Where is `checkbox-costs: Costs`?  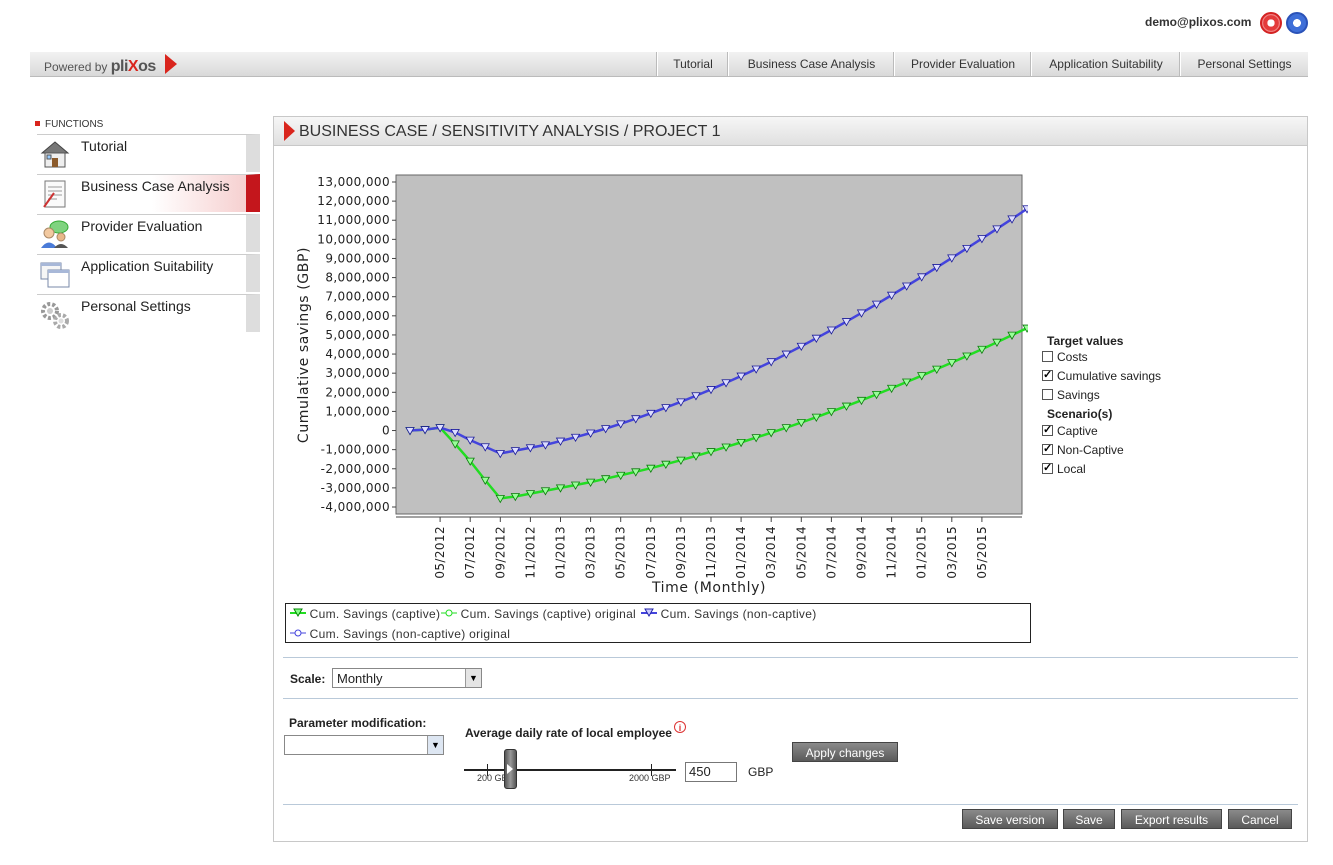 checkbox-costs: Costs is located at coordinates (1112, 358).